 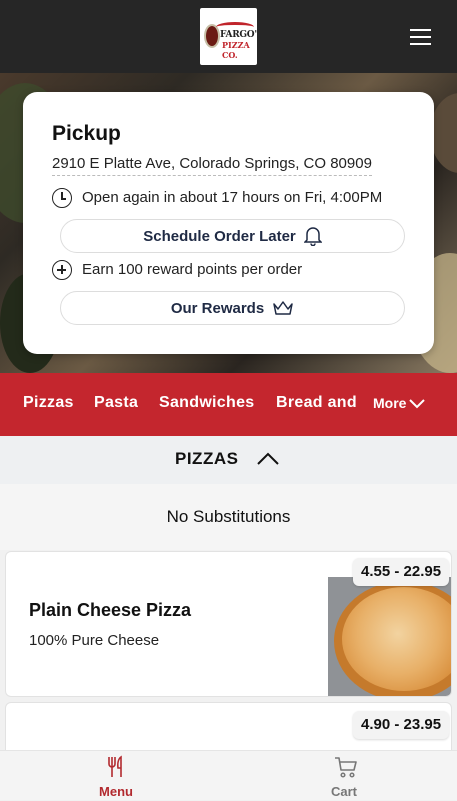 What do you see at coordinates (110, 610) in the screenshot?
I see `menu-item-name: Plain Cheese Pizza` at bounding box center [110, 610].